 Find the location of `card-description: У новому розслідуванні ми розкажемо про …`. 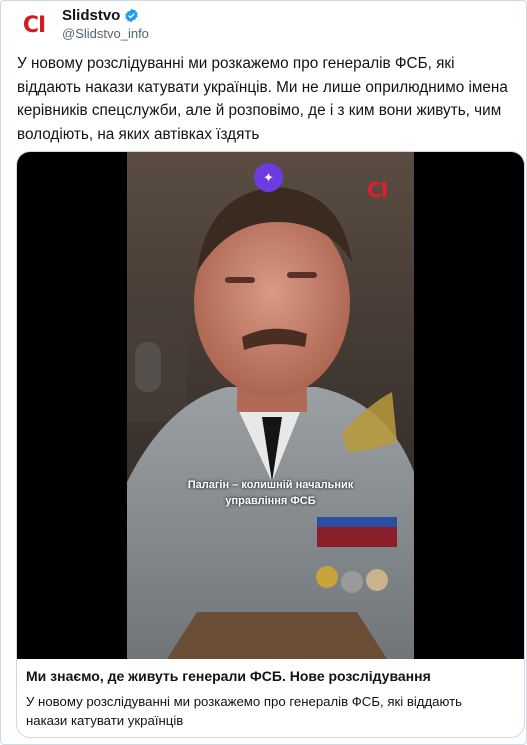

card-description: У новому розслідуванні ми розкажемо про … is located at coordinates (244, 711).